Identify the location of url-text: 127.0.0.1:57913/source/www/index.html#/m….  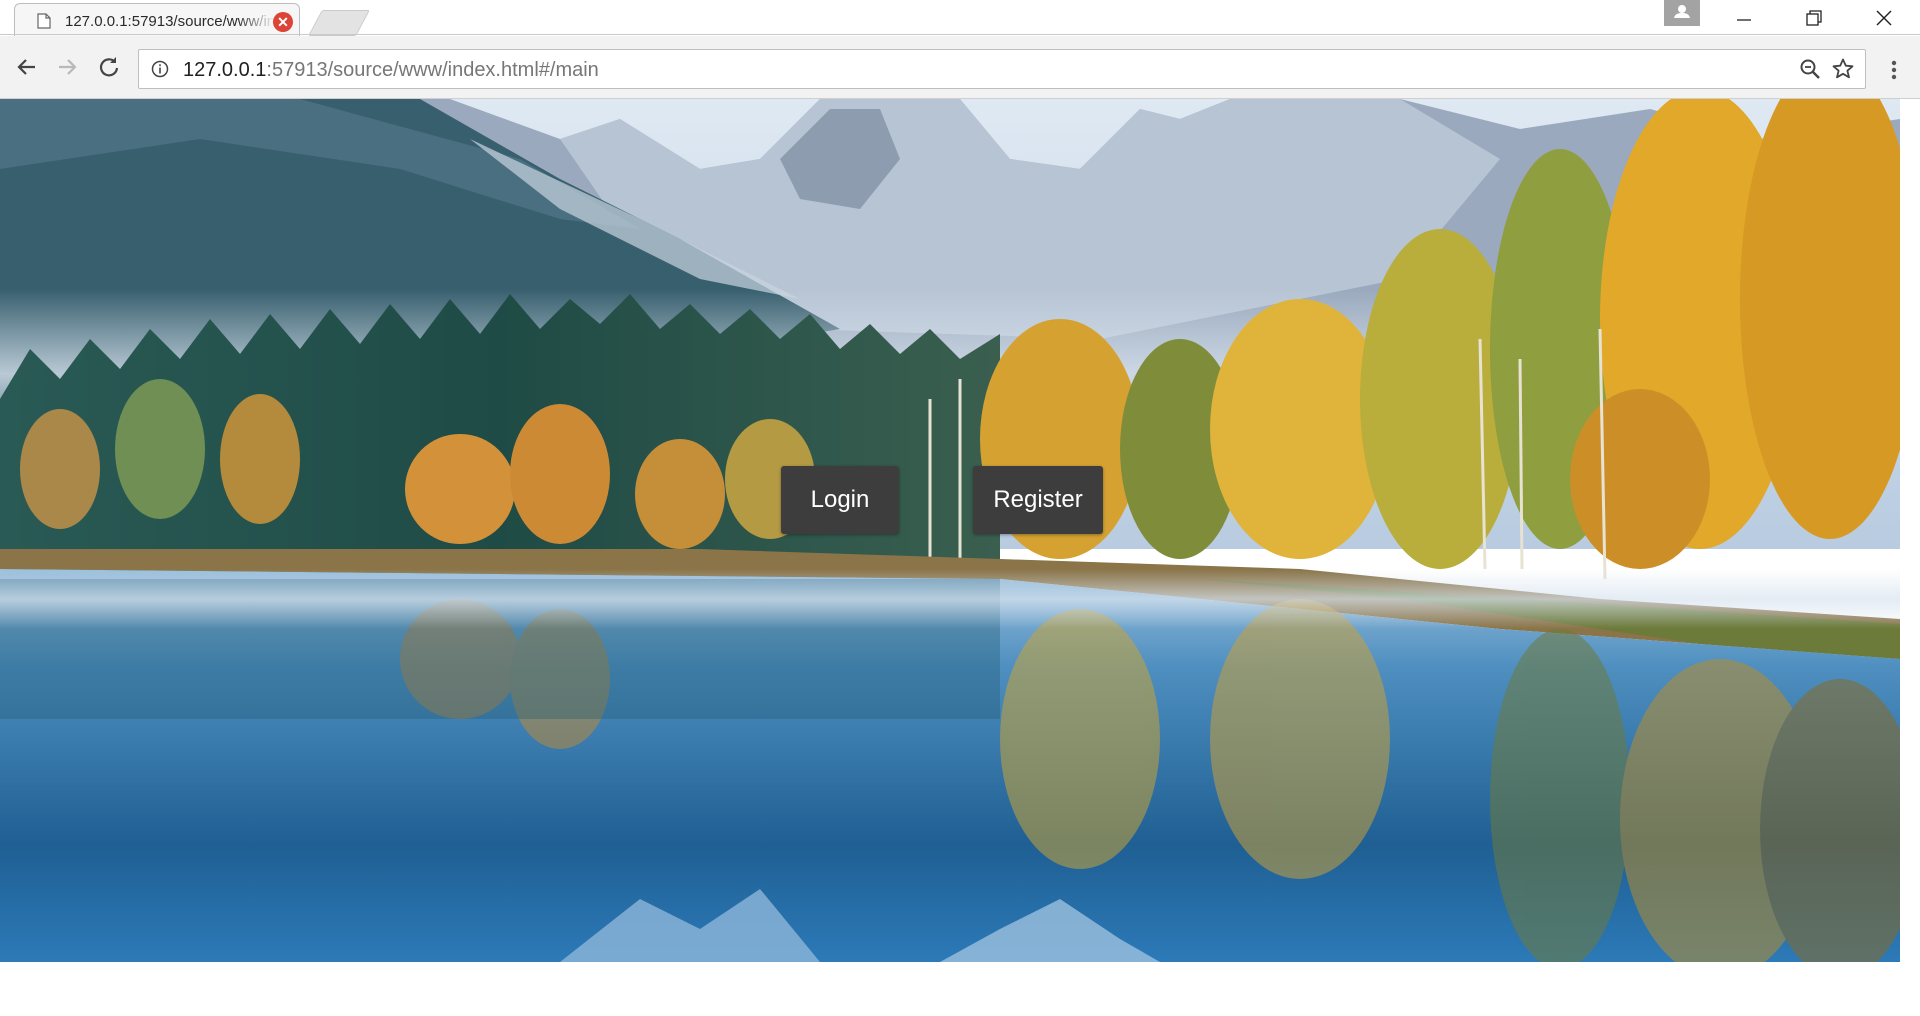
(391, 70).